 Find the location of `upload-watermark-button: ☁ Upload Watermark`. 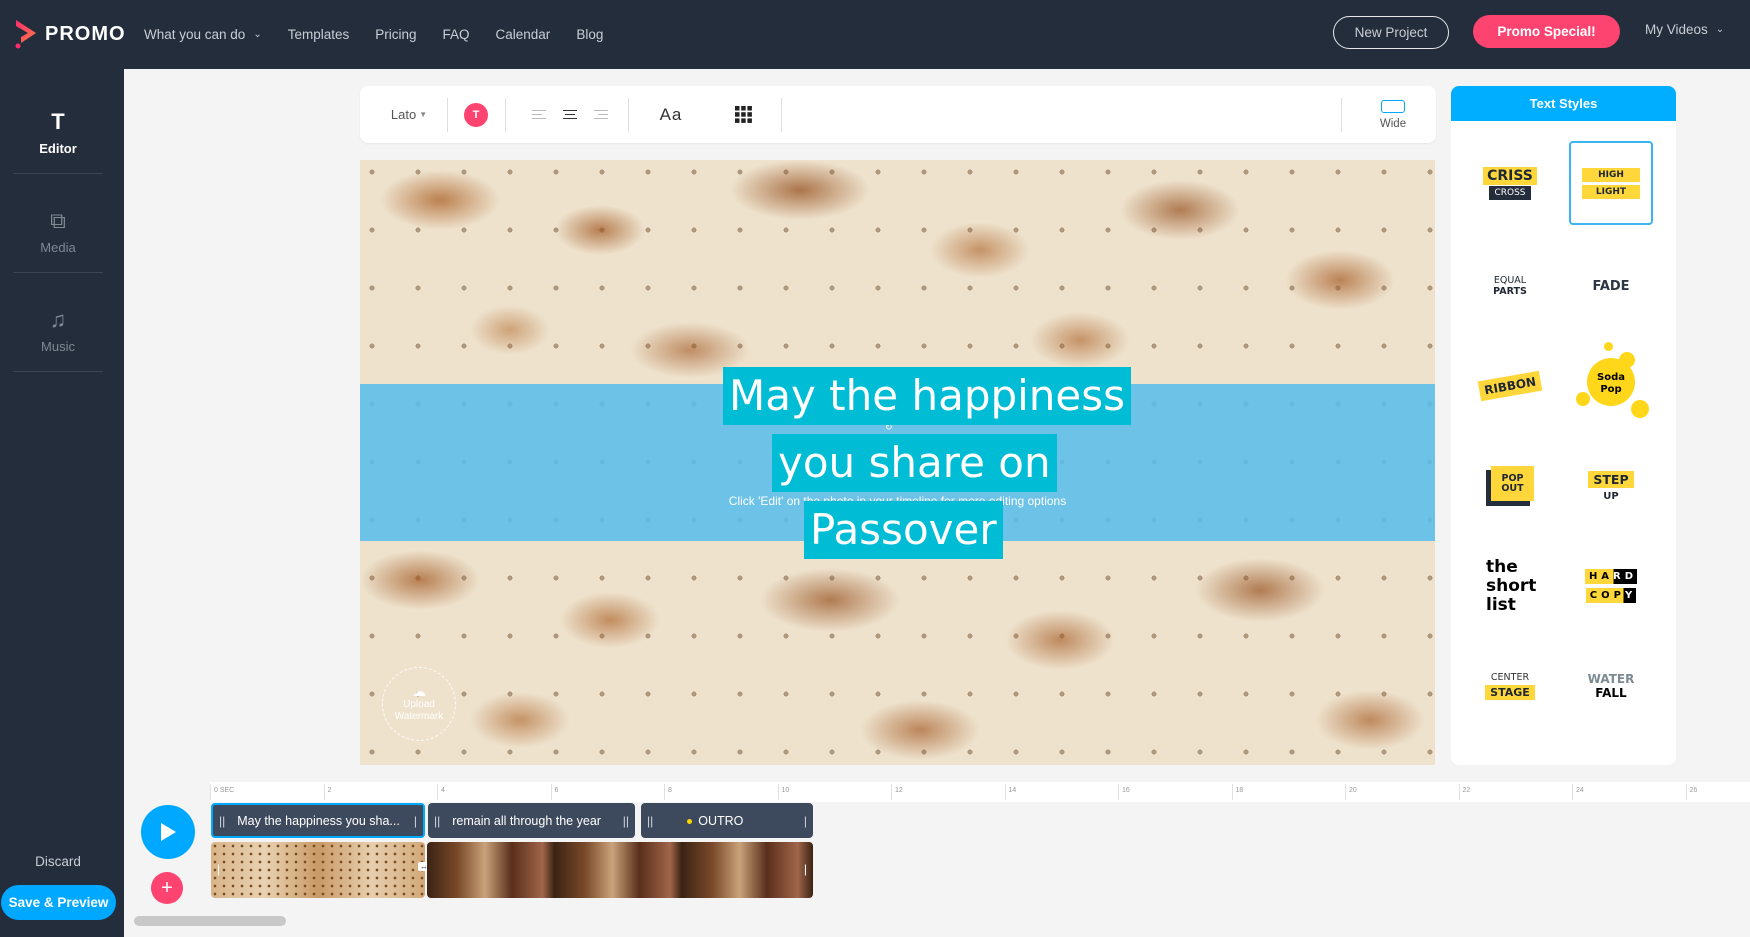

upload-watermark-button: ☁ Upload Watermark is located at coordinates (419, 704).